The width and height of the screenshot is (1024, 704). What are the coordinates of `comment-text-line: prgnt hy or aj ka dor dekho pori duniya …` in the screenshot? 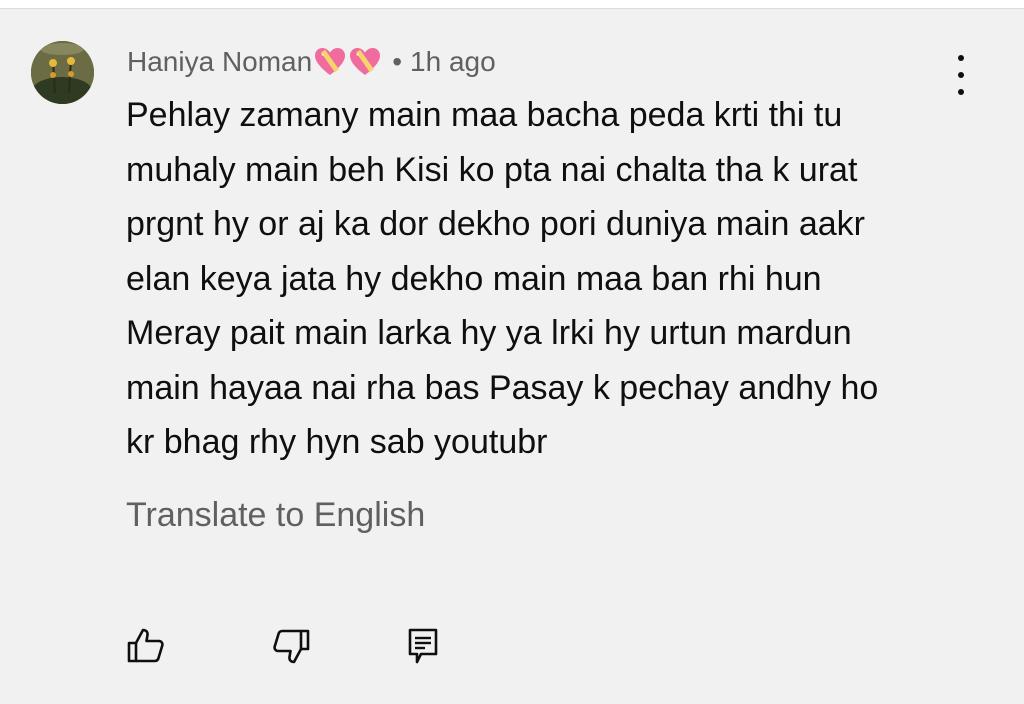 It's located at (495, 224).